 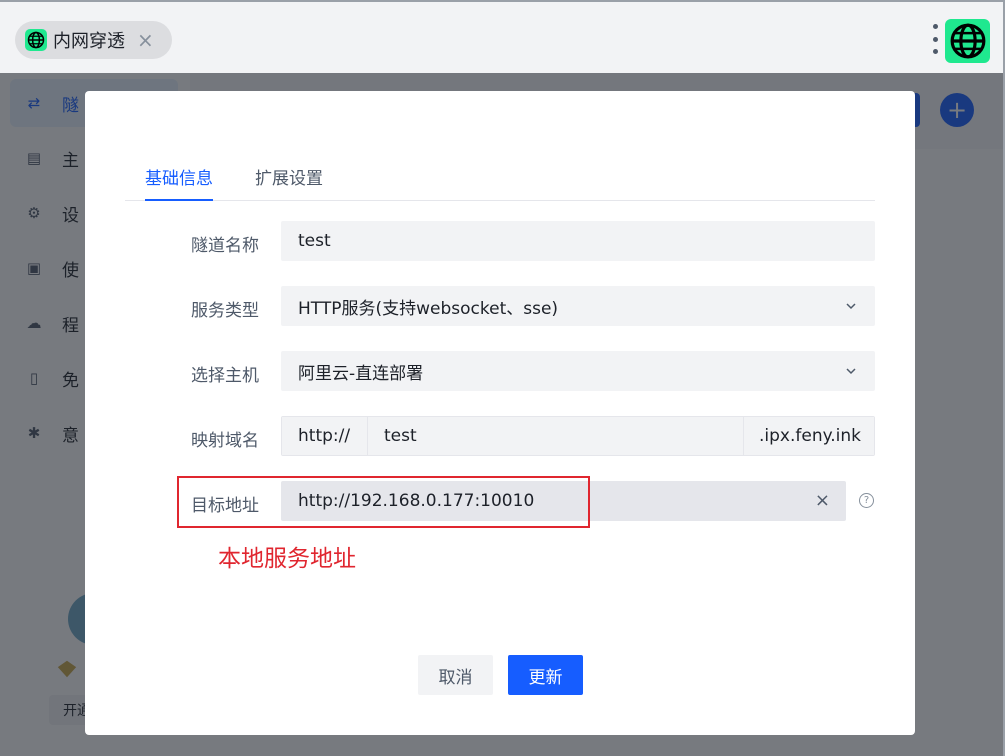 I want to click on app-logo, so click(x=967, y=41).